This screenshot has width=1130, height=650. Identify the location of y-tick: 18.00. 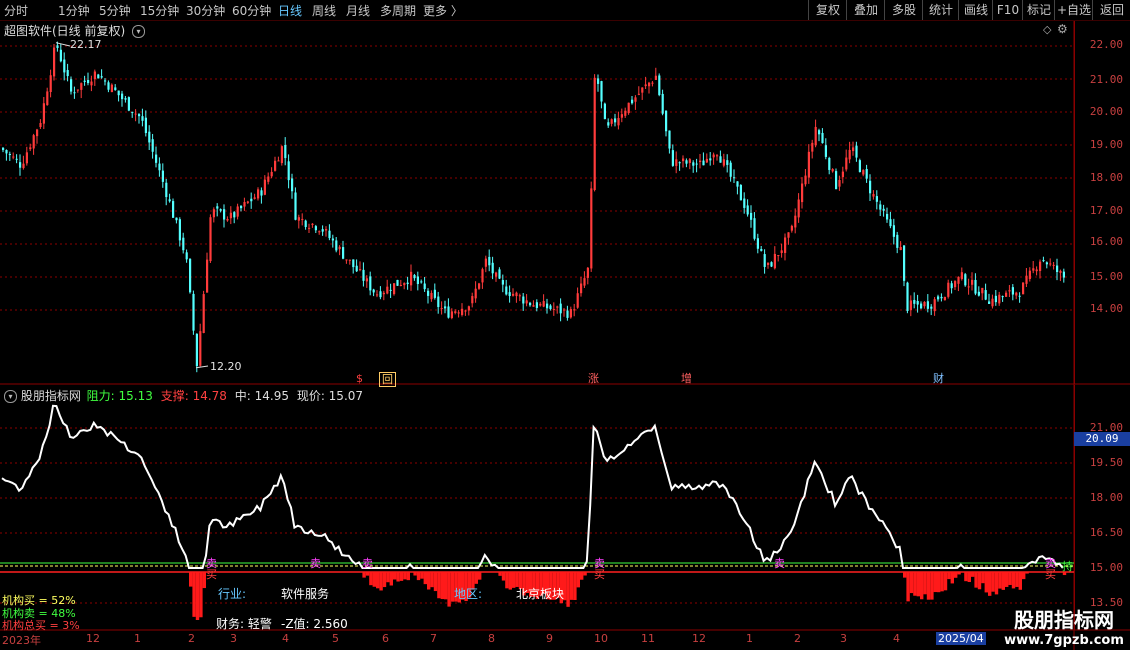
(1106, 497).